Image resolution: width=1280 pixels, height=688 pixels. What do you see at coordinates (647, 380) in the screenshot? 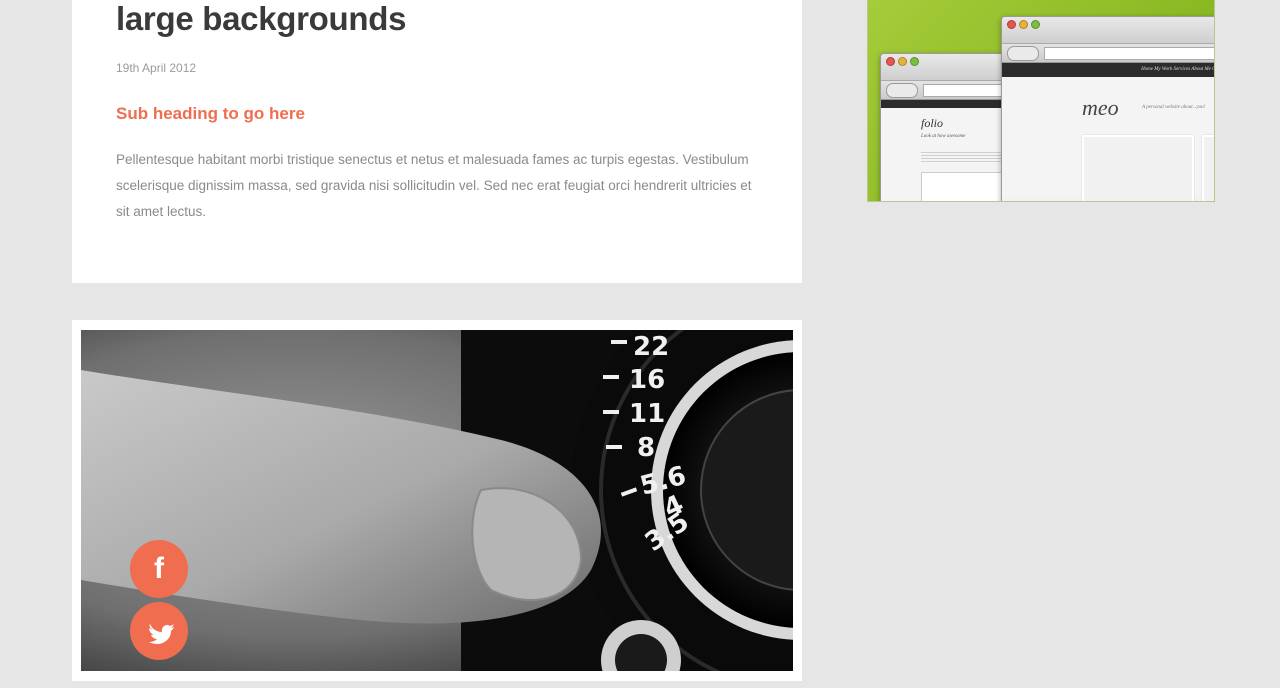
I see `dial-number: 16` at bounding box center [647, 380].